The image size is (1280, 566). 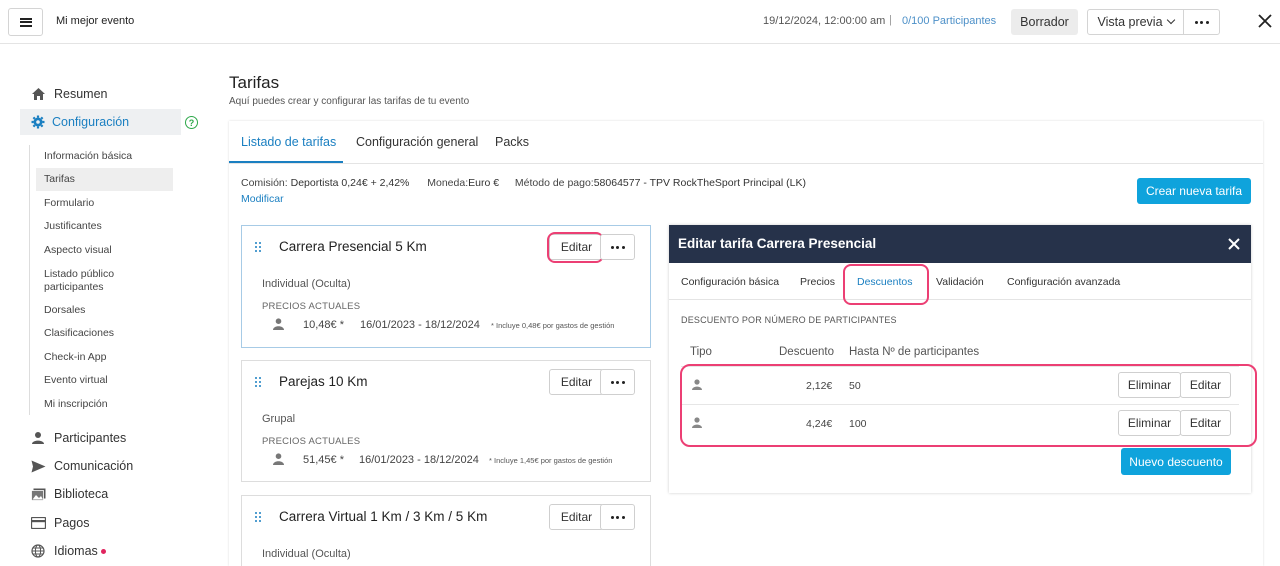 What do you see at coordinates (73, 226) in the screenshot?
I see `subnav-receipts: Justificantes` at bounding box center [73, 226].